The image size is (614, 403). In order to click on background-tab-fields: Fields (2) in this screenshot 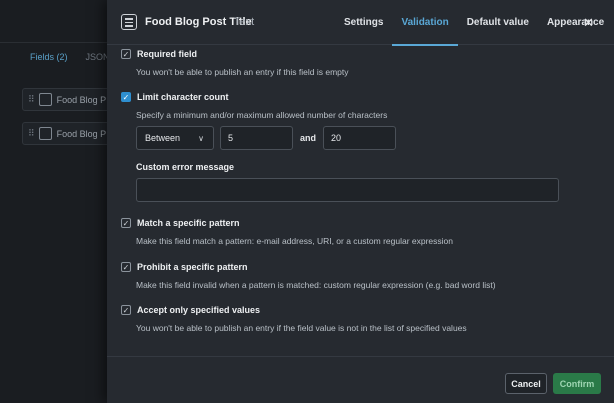, I will do `click(49, 57)`.